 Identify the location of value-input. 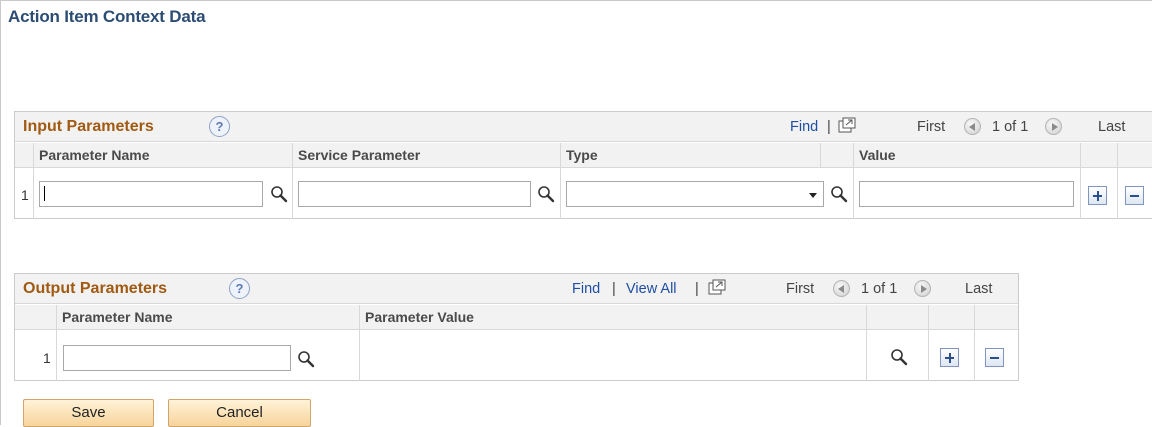
(966, 194).